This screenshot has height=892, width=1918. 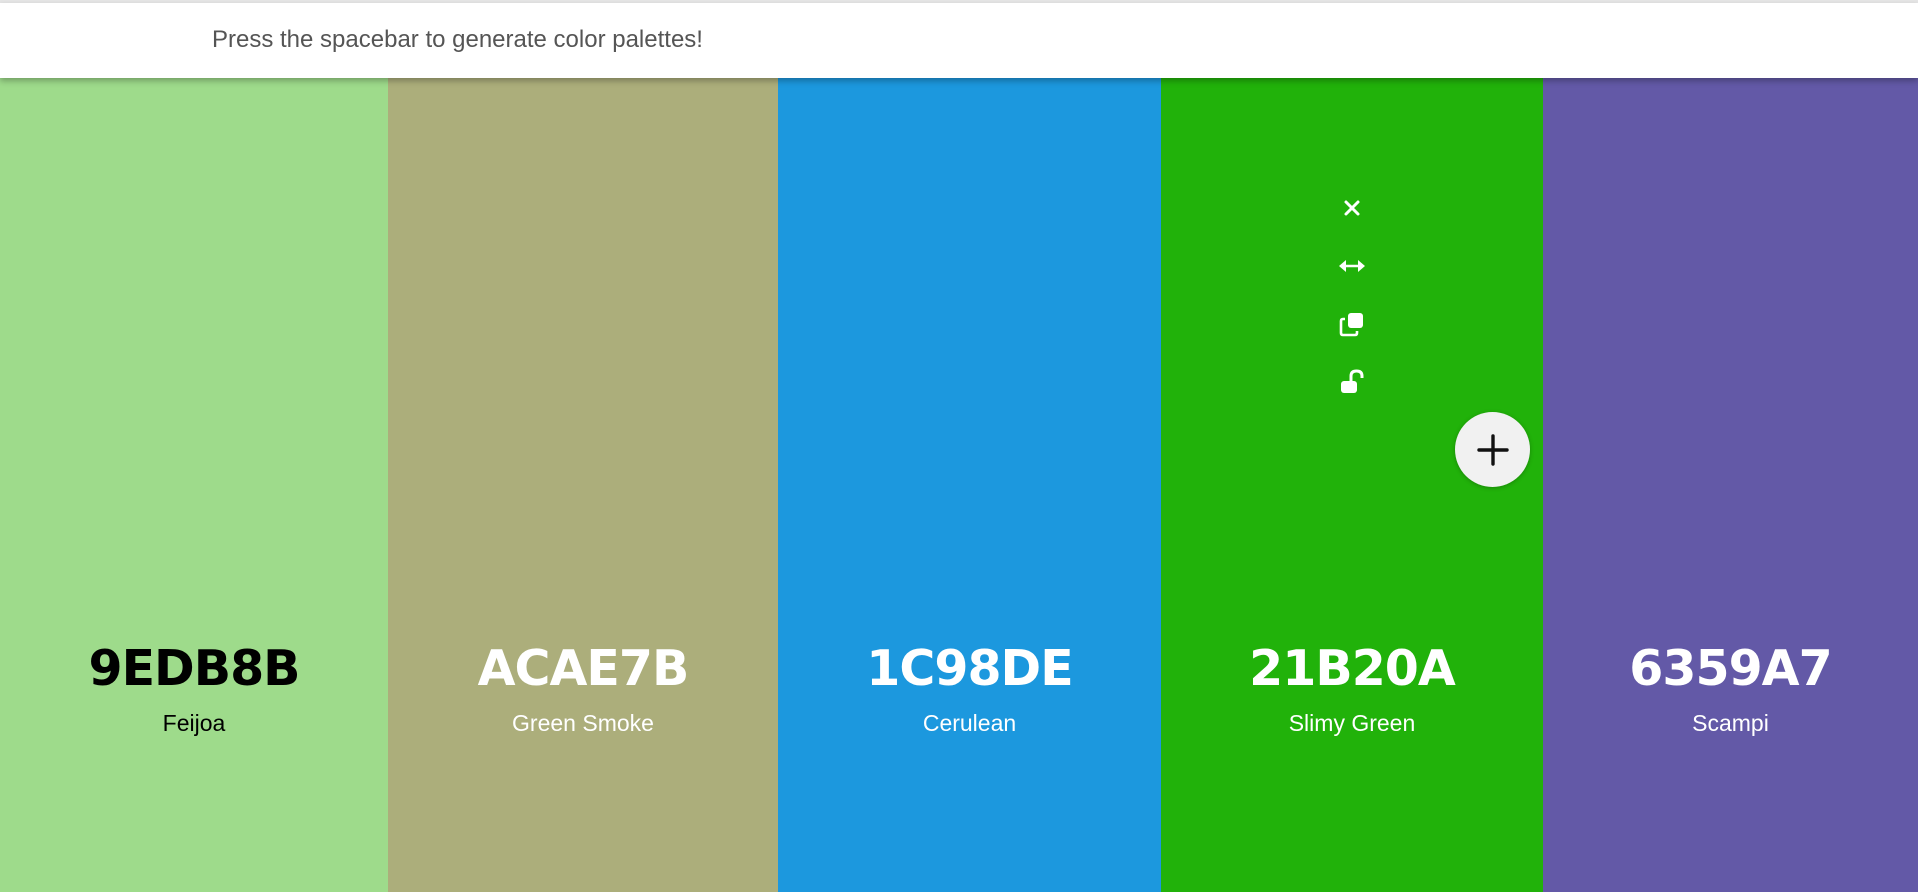 I want to click on hex-code: 21B20A, so click(x=1352, y=668).